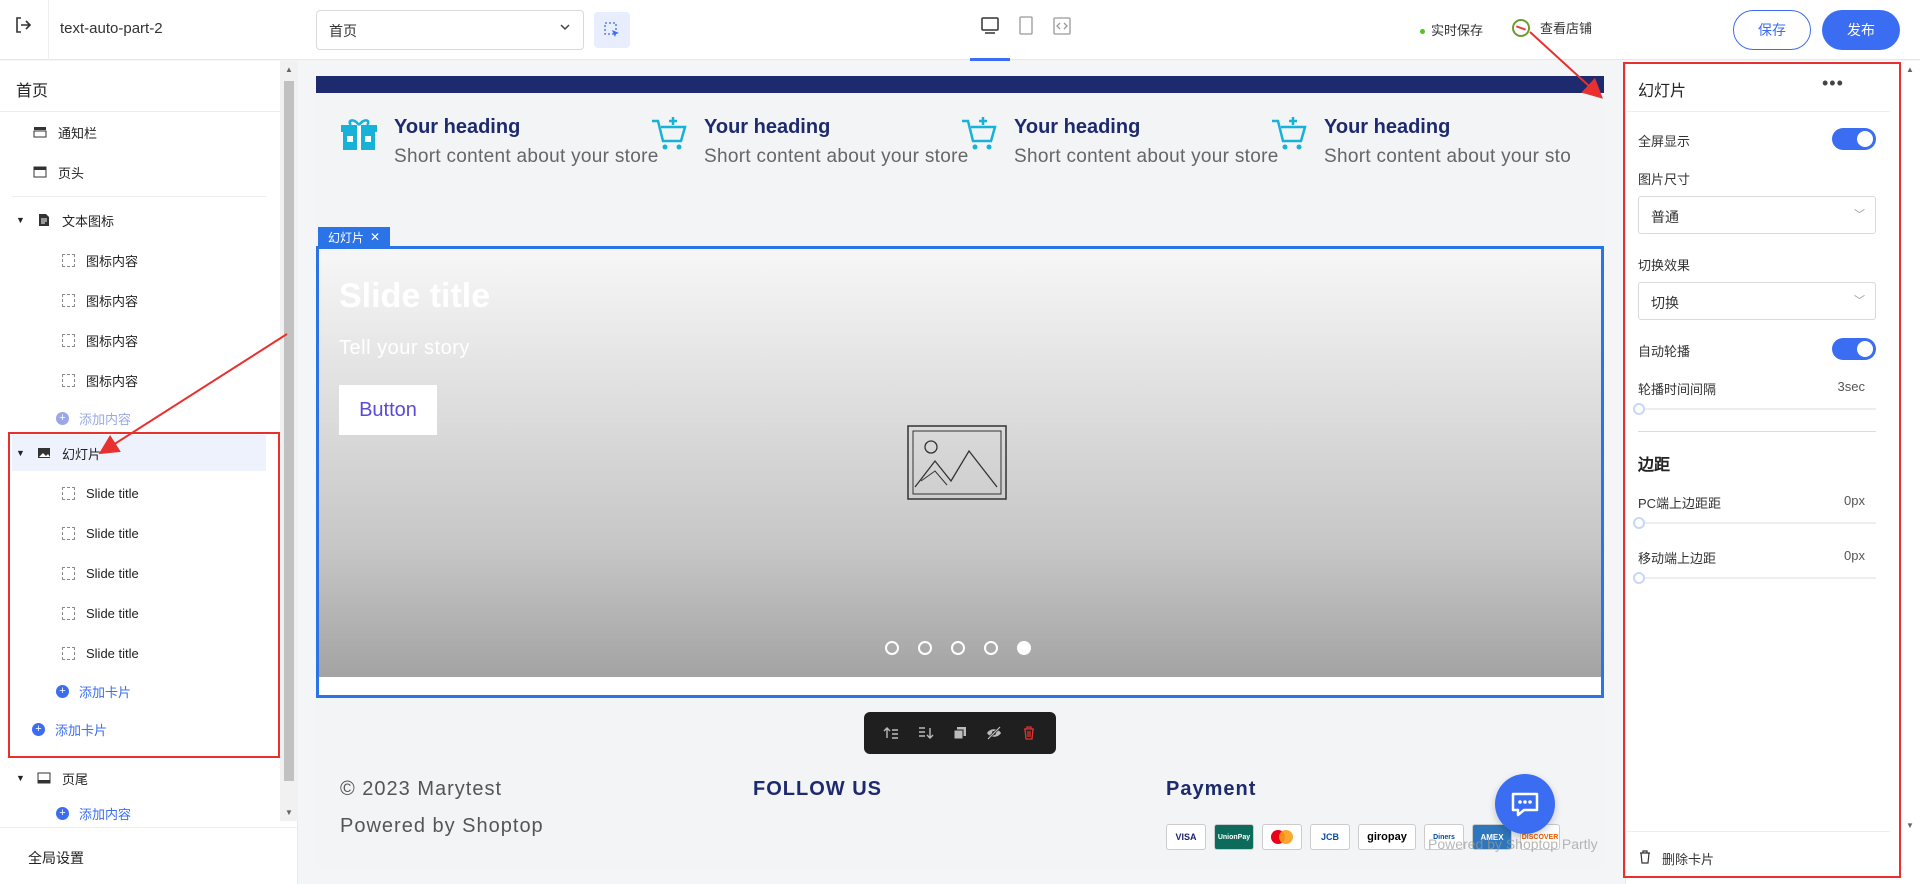 This screenshot has height=884, width=1920. Describe the element at coordinates (388, 410) in the screenshot. I see `slide-button: Button` at that location.